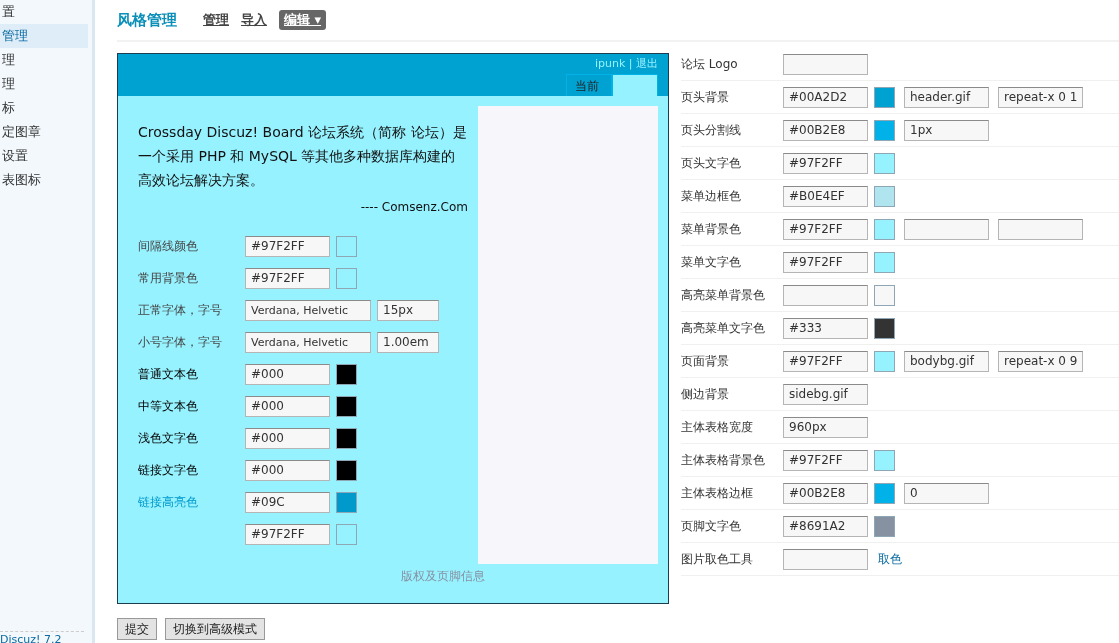  I want to click on text-field: #333, so click(825, 328).